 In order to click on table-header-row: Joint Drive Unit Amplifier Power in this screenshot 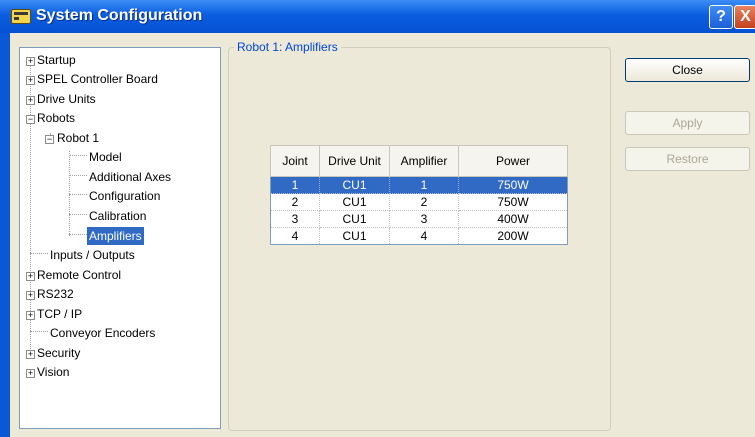, I will do `click(419, 161)`.